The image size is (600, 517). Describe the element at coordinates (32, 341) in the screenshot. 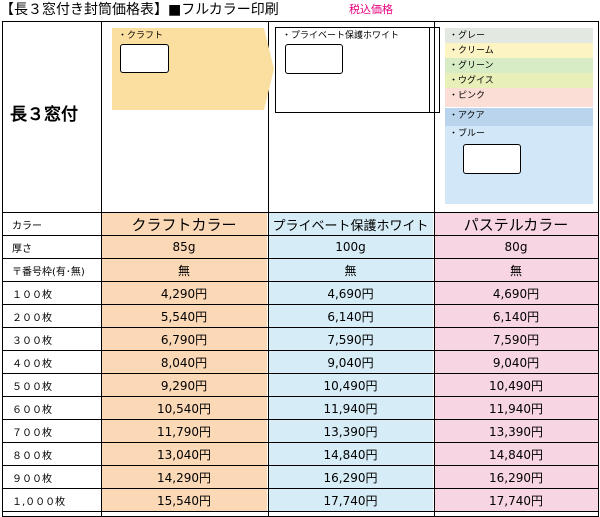

I see `quantity-cell: ３００枚` at that location.